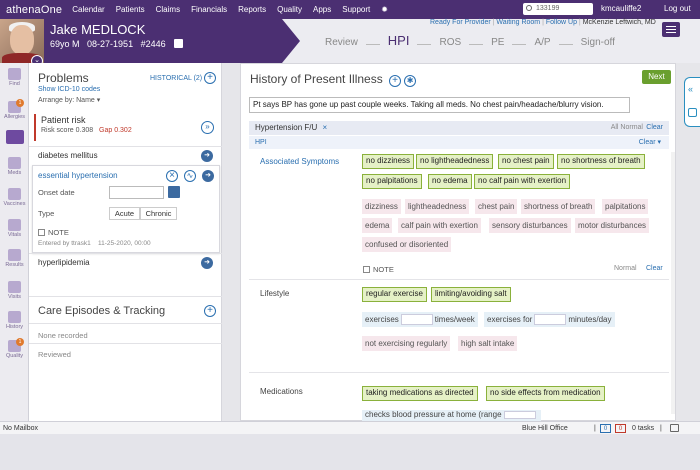 Image resolution: width=700 pixels, height=470 pixels. I want to click on assoc-normal-link: Normal, so click(625, 268).